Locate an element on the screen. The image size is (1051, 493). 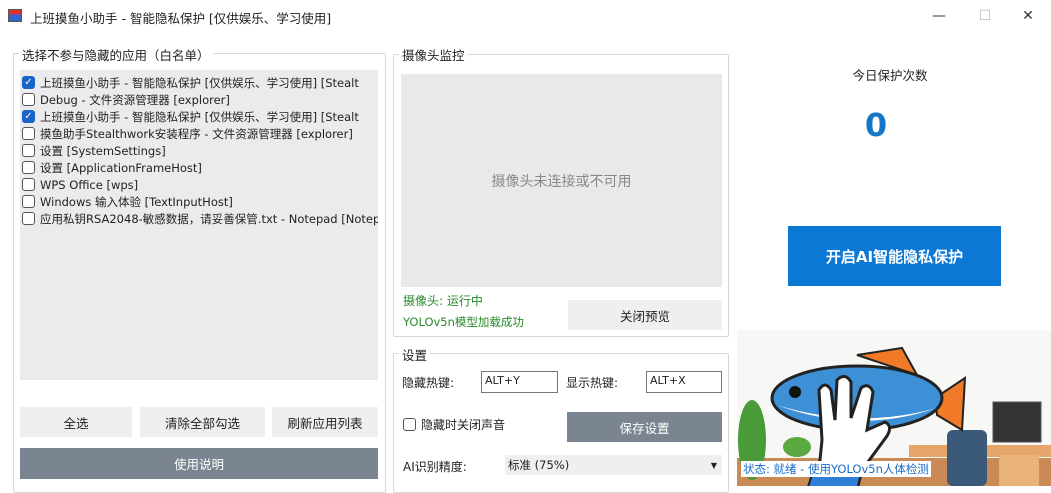
help-button: 使用说明 is located at coordinates (199, 463).